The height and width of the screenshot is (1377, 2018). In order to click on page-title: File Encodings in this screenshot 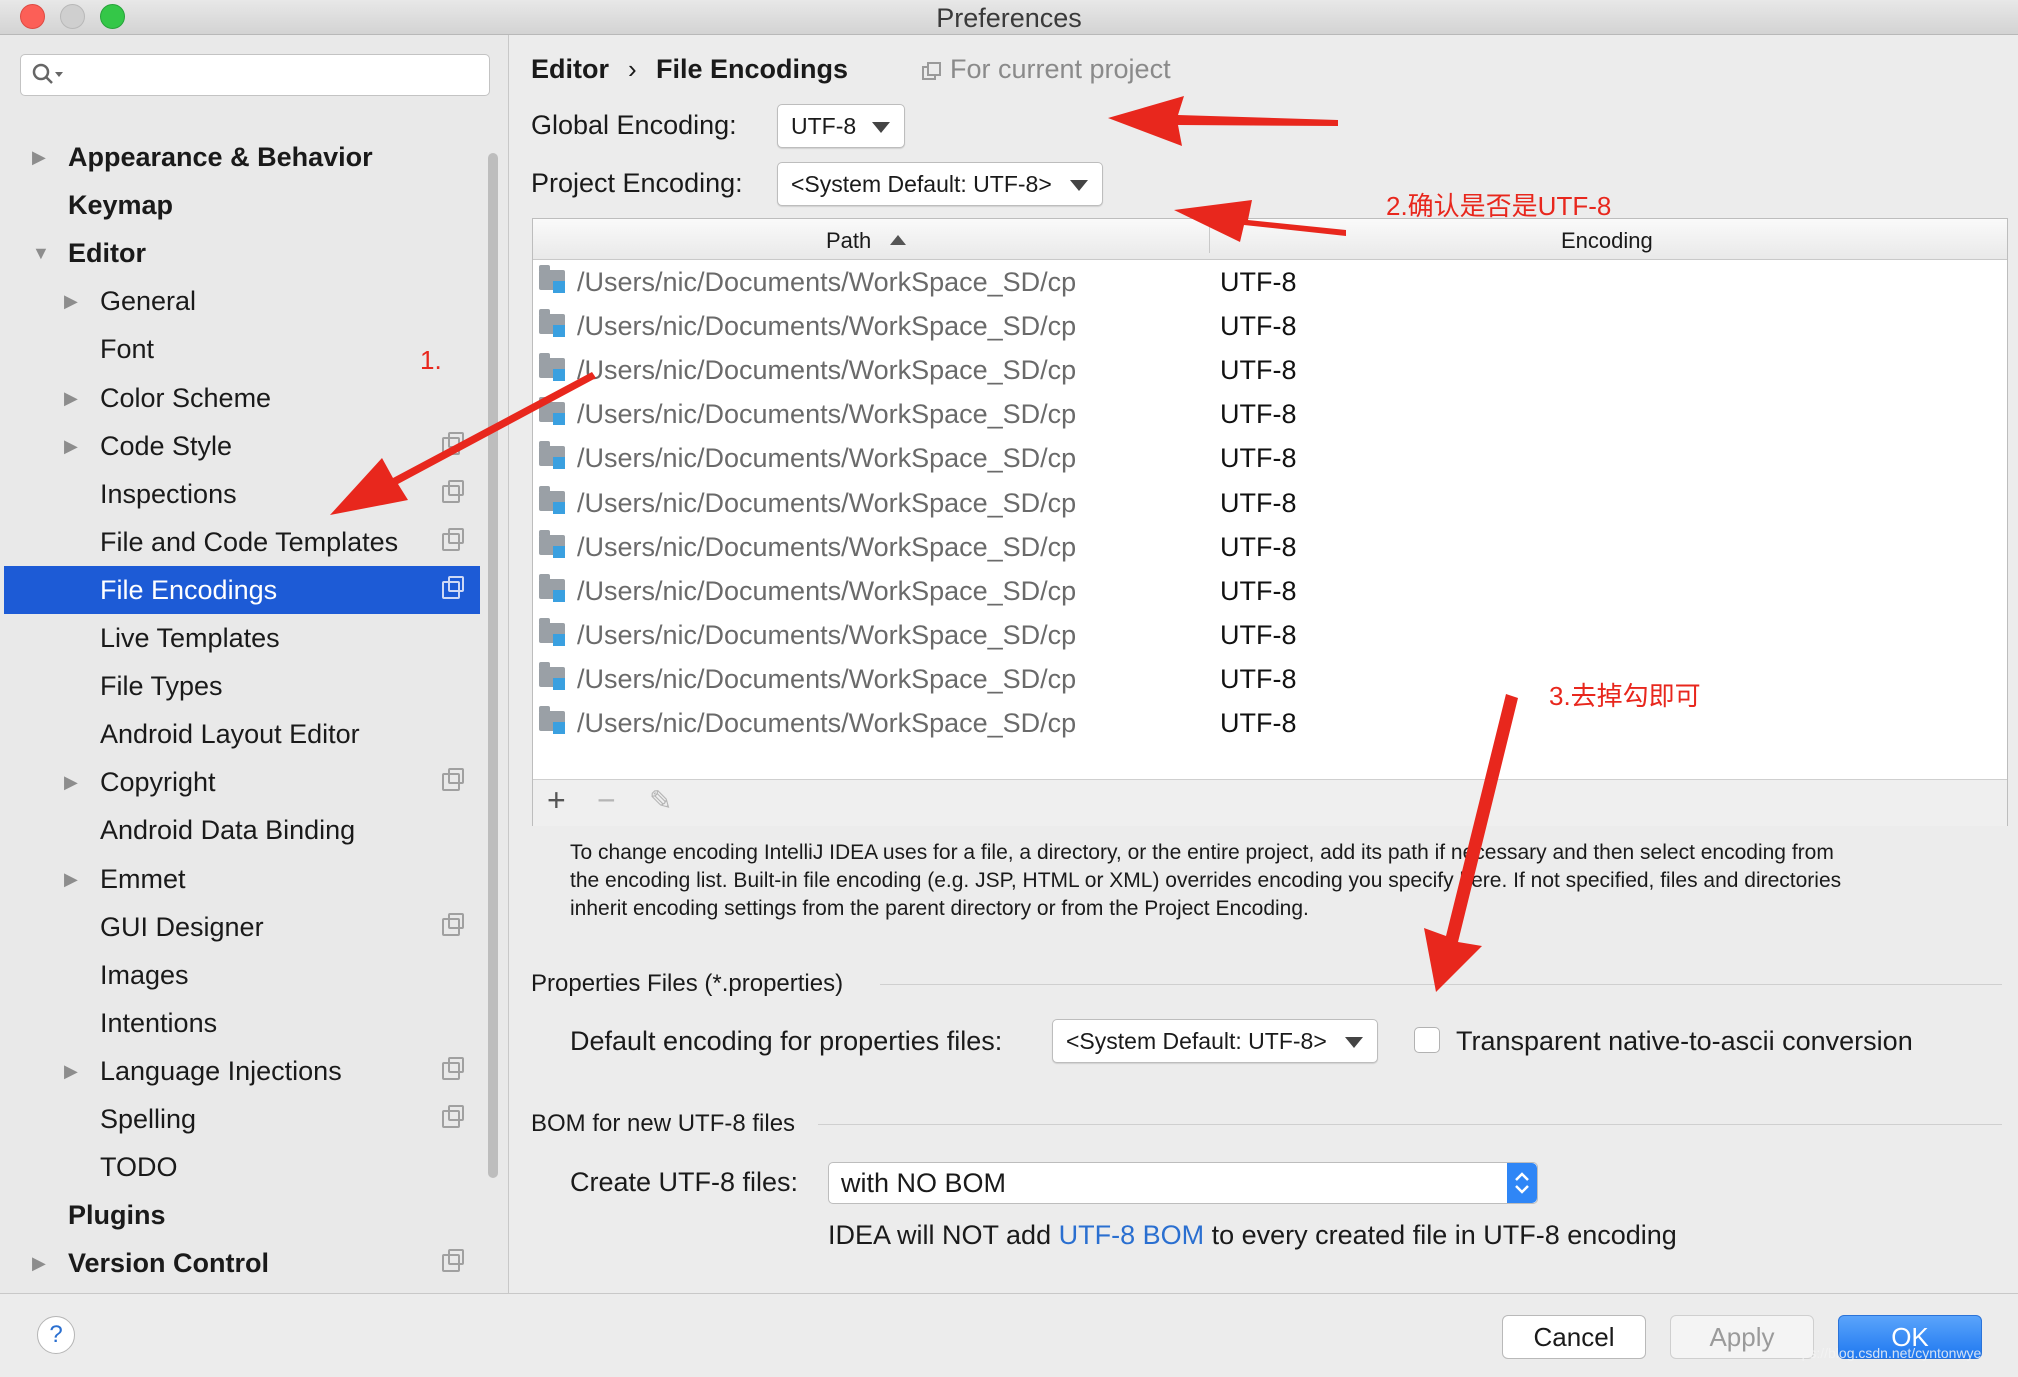, I will do `click(752, 69)`.